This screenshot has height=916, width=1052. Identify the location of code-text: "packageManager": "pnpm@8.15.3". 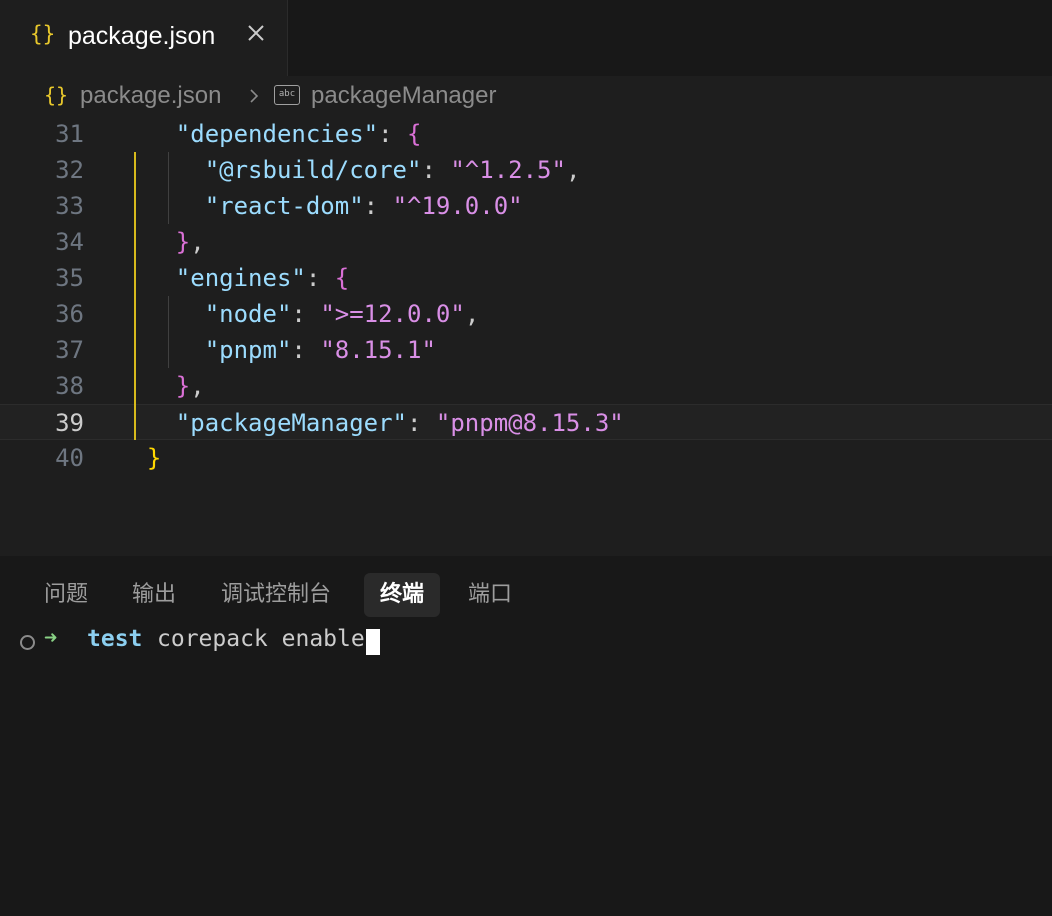
(399, 423).